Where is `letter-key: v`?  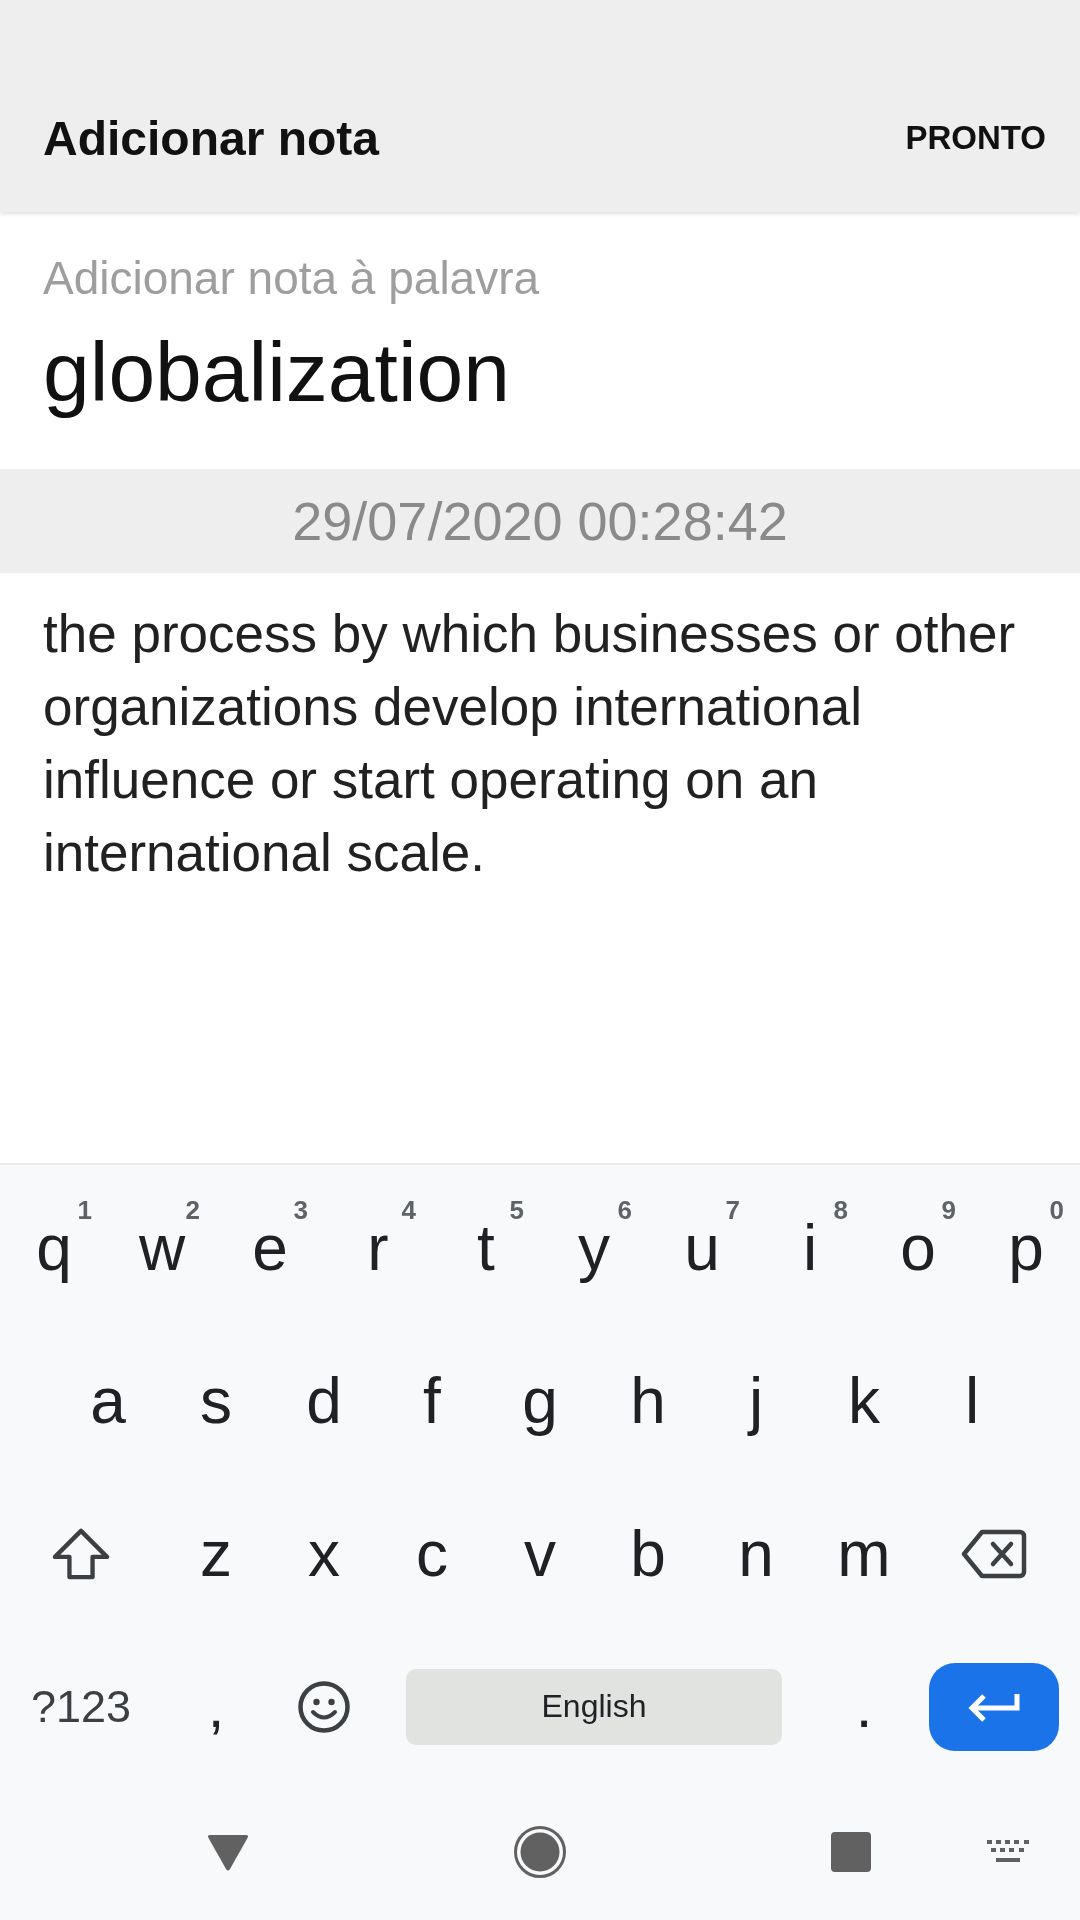 letter-key: v is located at coordinates (540, 1553).